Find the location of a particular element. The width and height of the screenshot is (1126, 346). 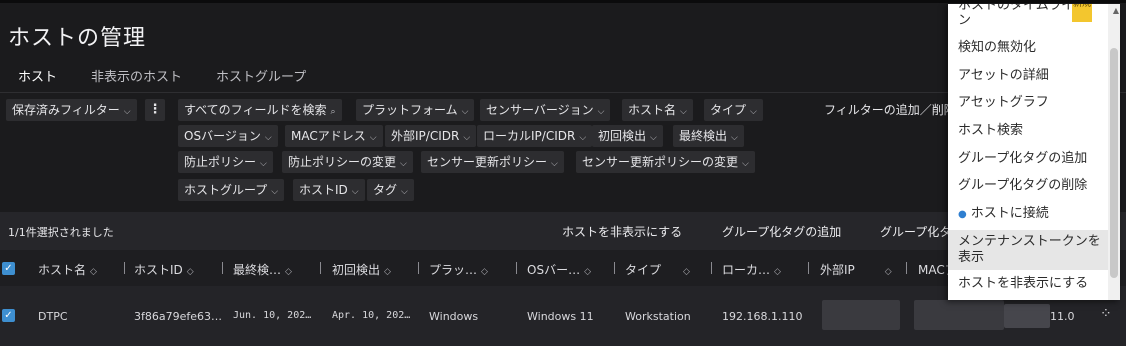

column-hostname: ホスト名 ◇ is located at coordinates (67, 269).